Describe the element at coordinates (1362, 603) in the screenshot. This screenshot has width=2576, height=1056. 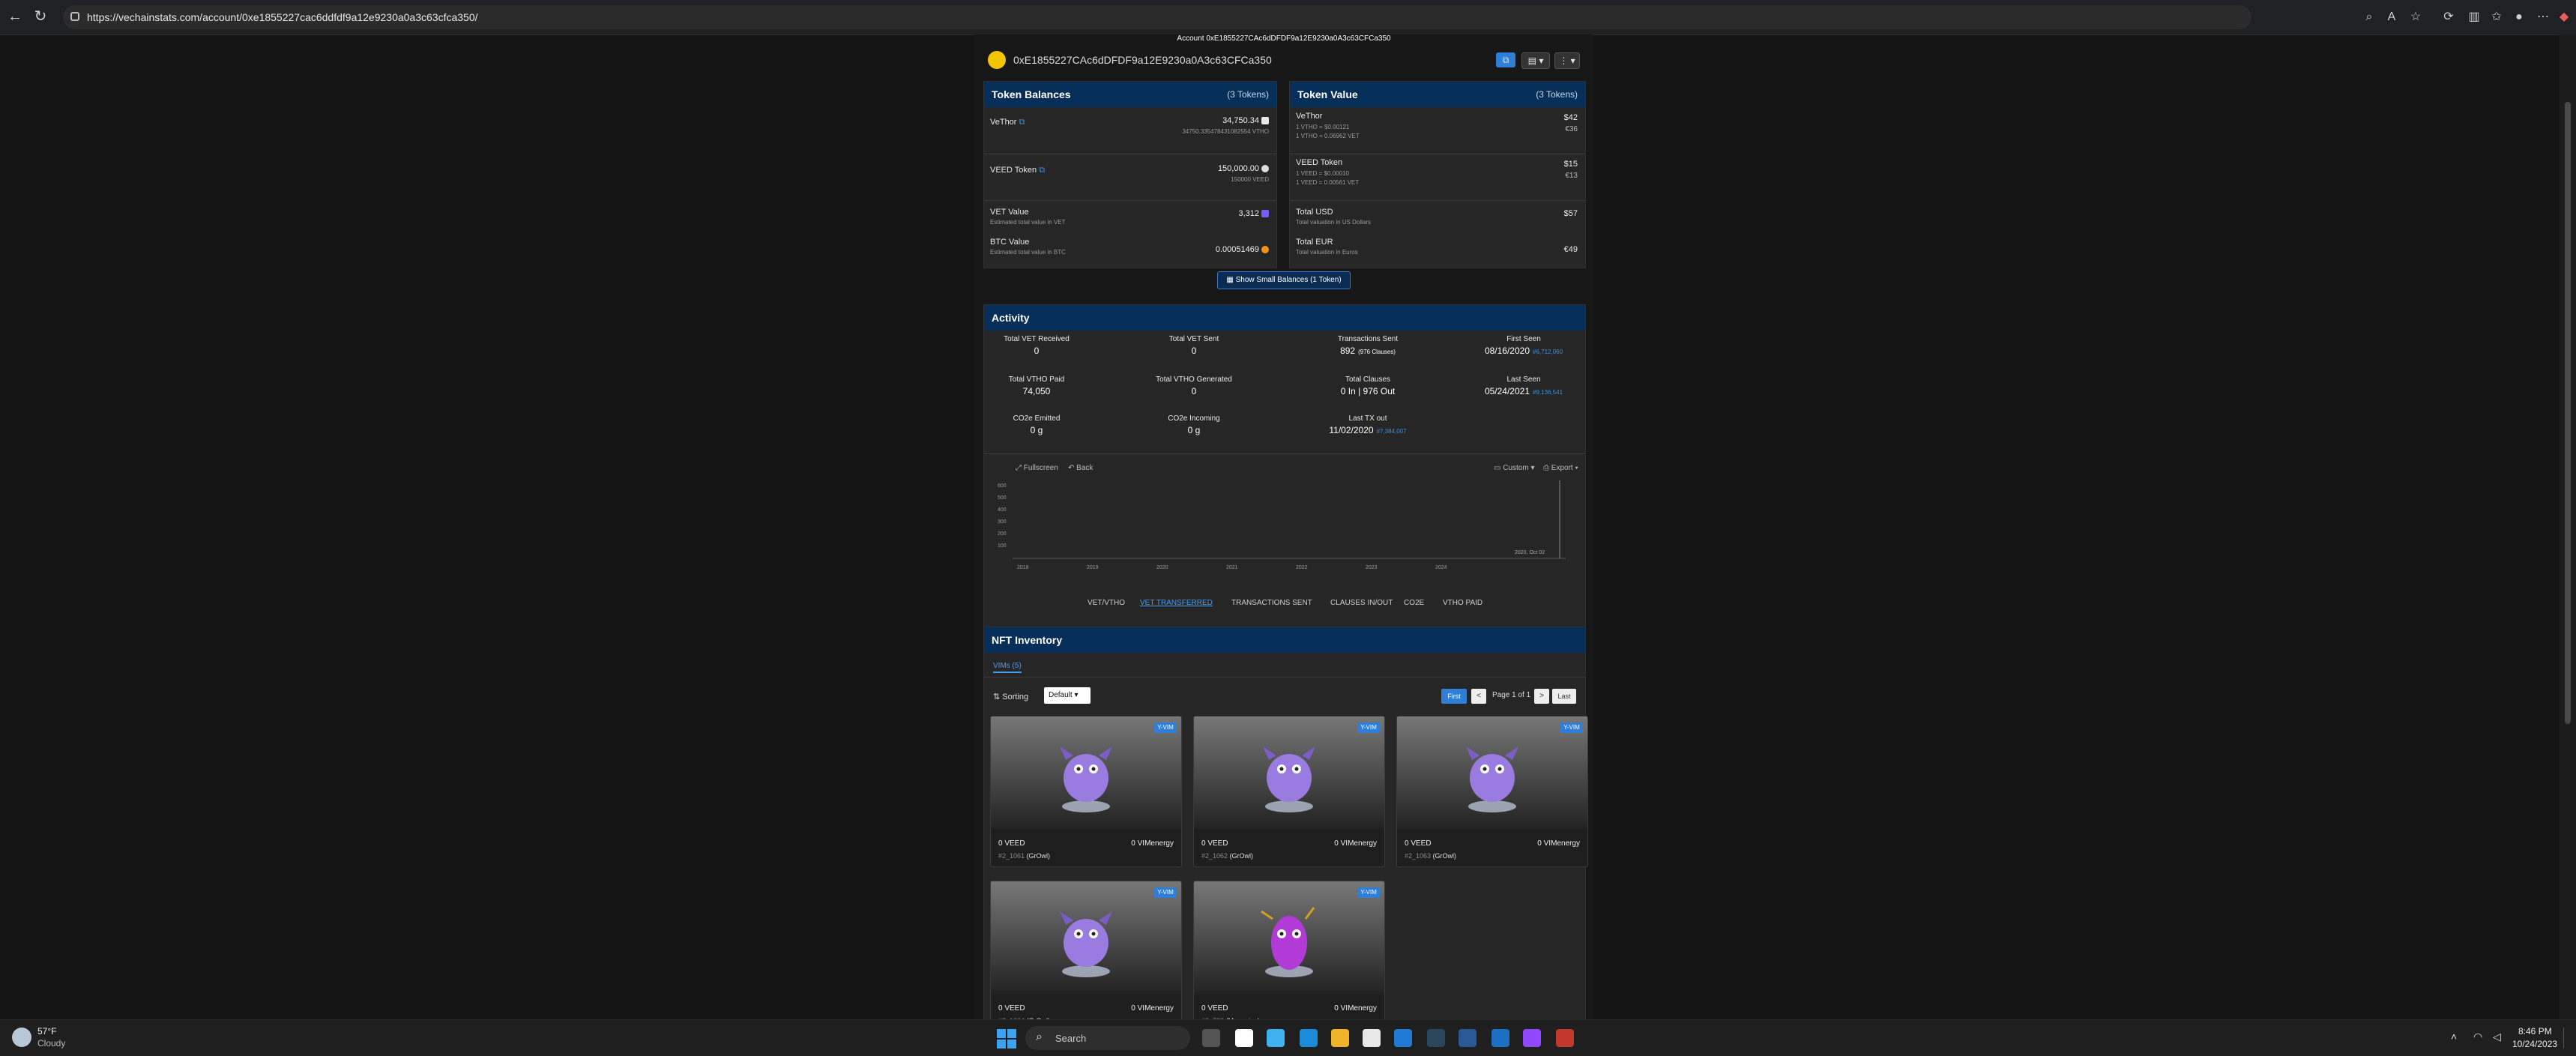
I see `chart-tab: CLAUSES IN/OUT` at that location.